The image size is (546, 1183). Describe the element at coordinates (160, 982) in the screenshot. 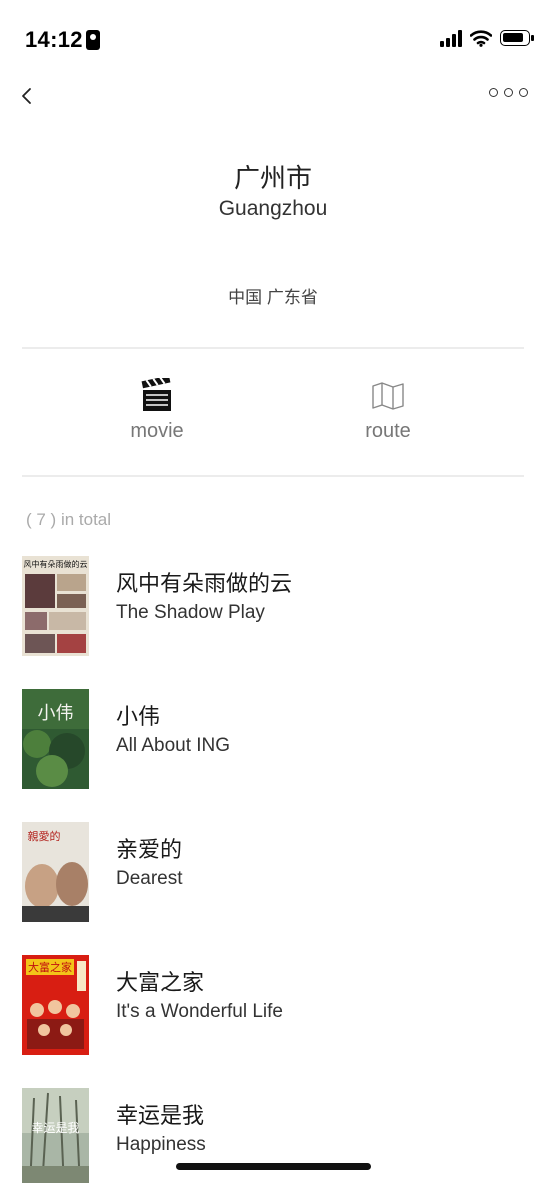

I see `movie-title-chinese: 大富之家` at that location.